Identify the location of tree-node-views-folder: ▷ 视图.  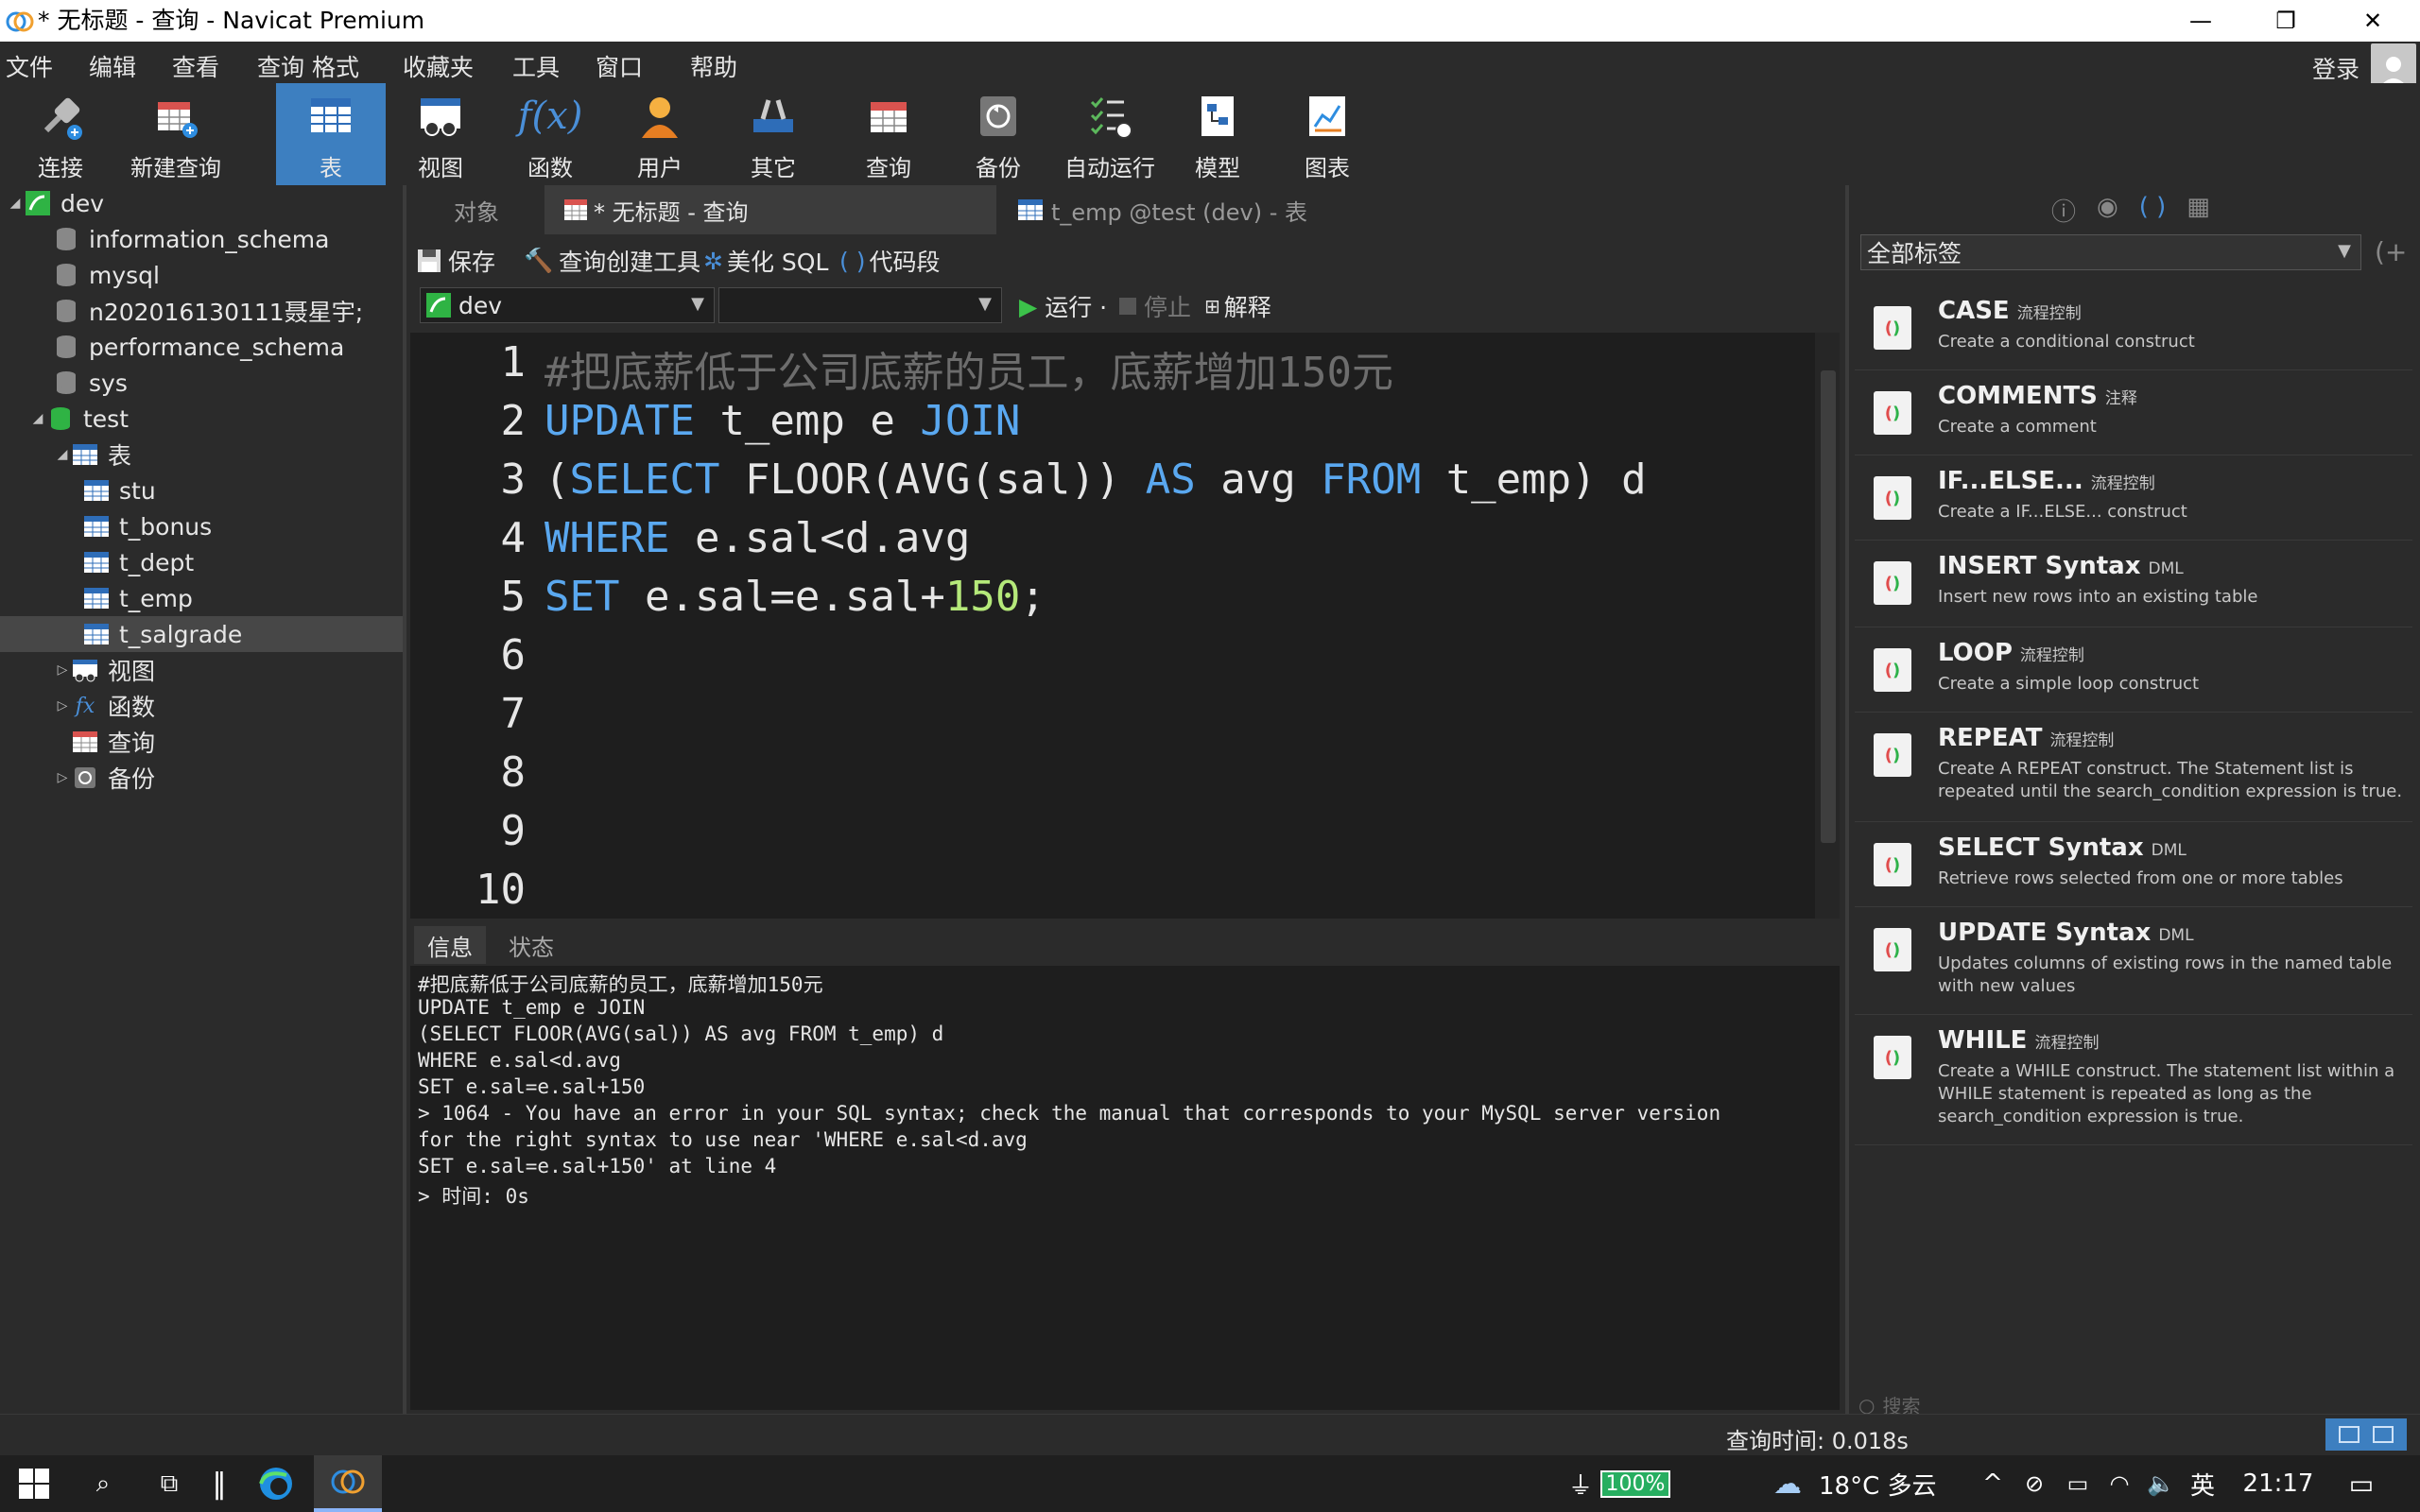
(104, 670).